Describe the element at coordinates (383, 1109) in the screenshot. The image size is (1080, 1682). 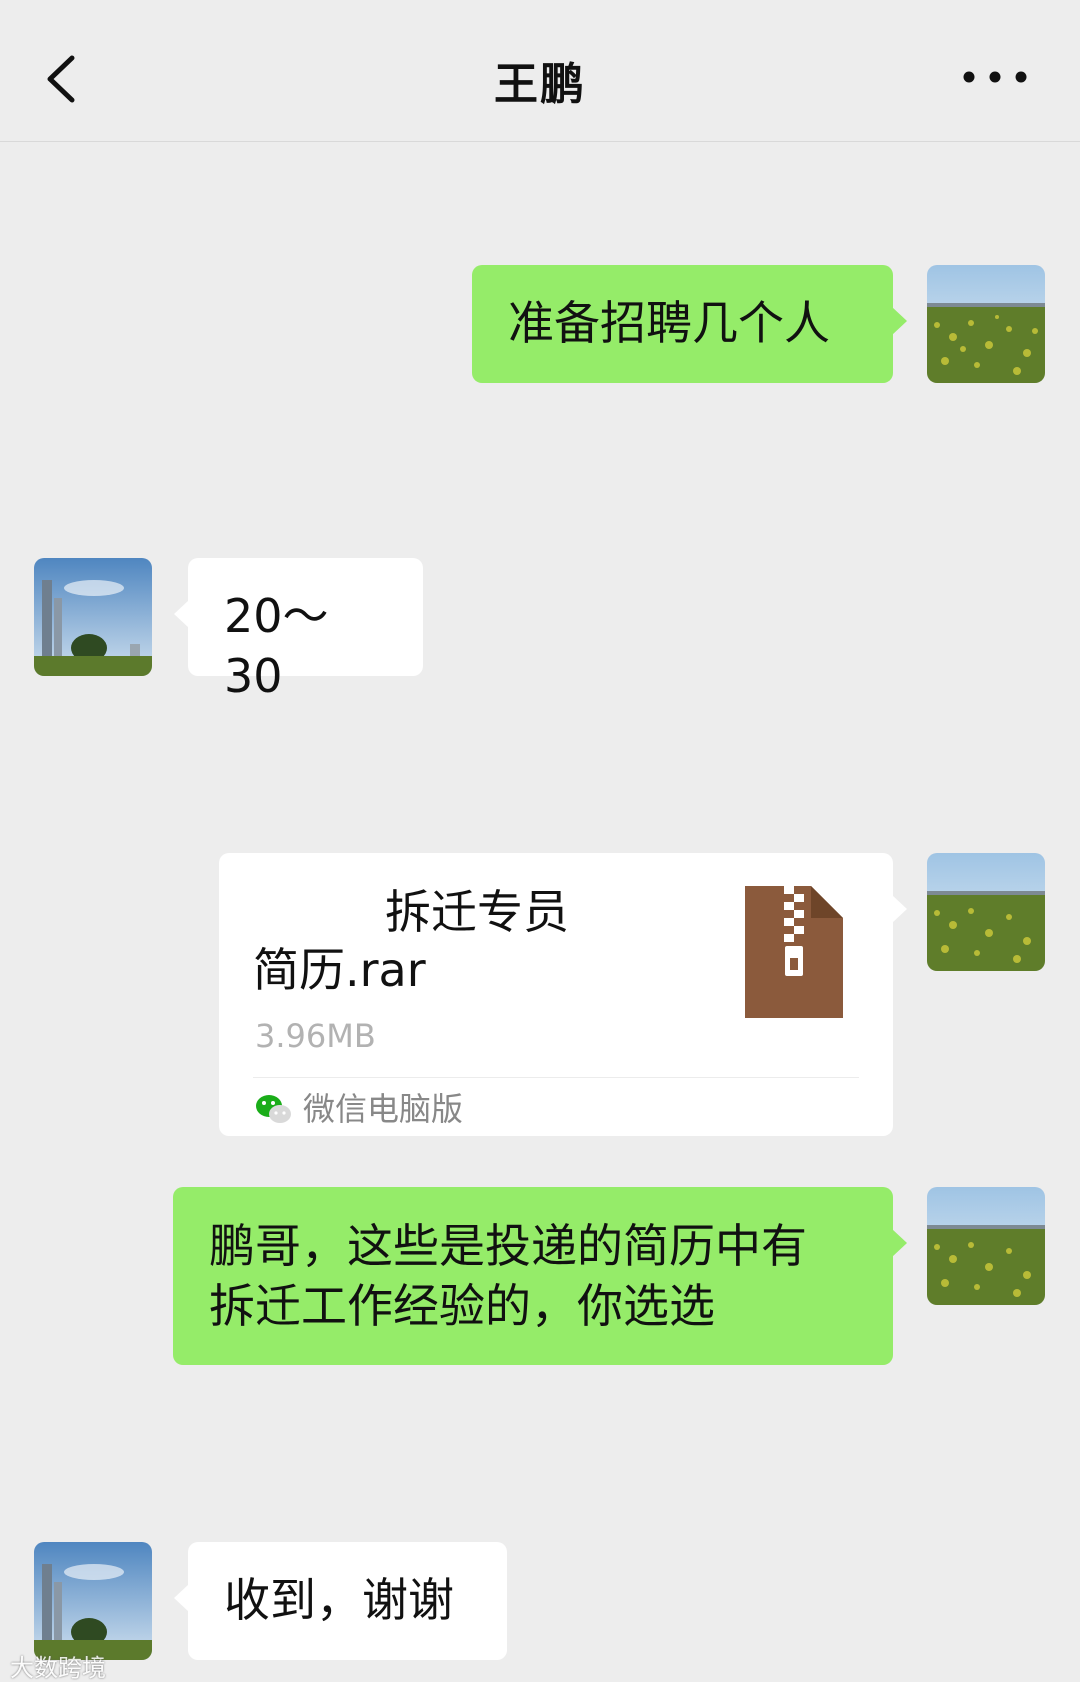
I see `file-source-label: 微信电脑版` at that location.